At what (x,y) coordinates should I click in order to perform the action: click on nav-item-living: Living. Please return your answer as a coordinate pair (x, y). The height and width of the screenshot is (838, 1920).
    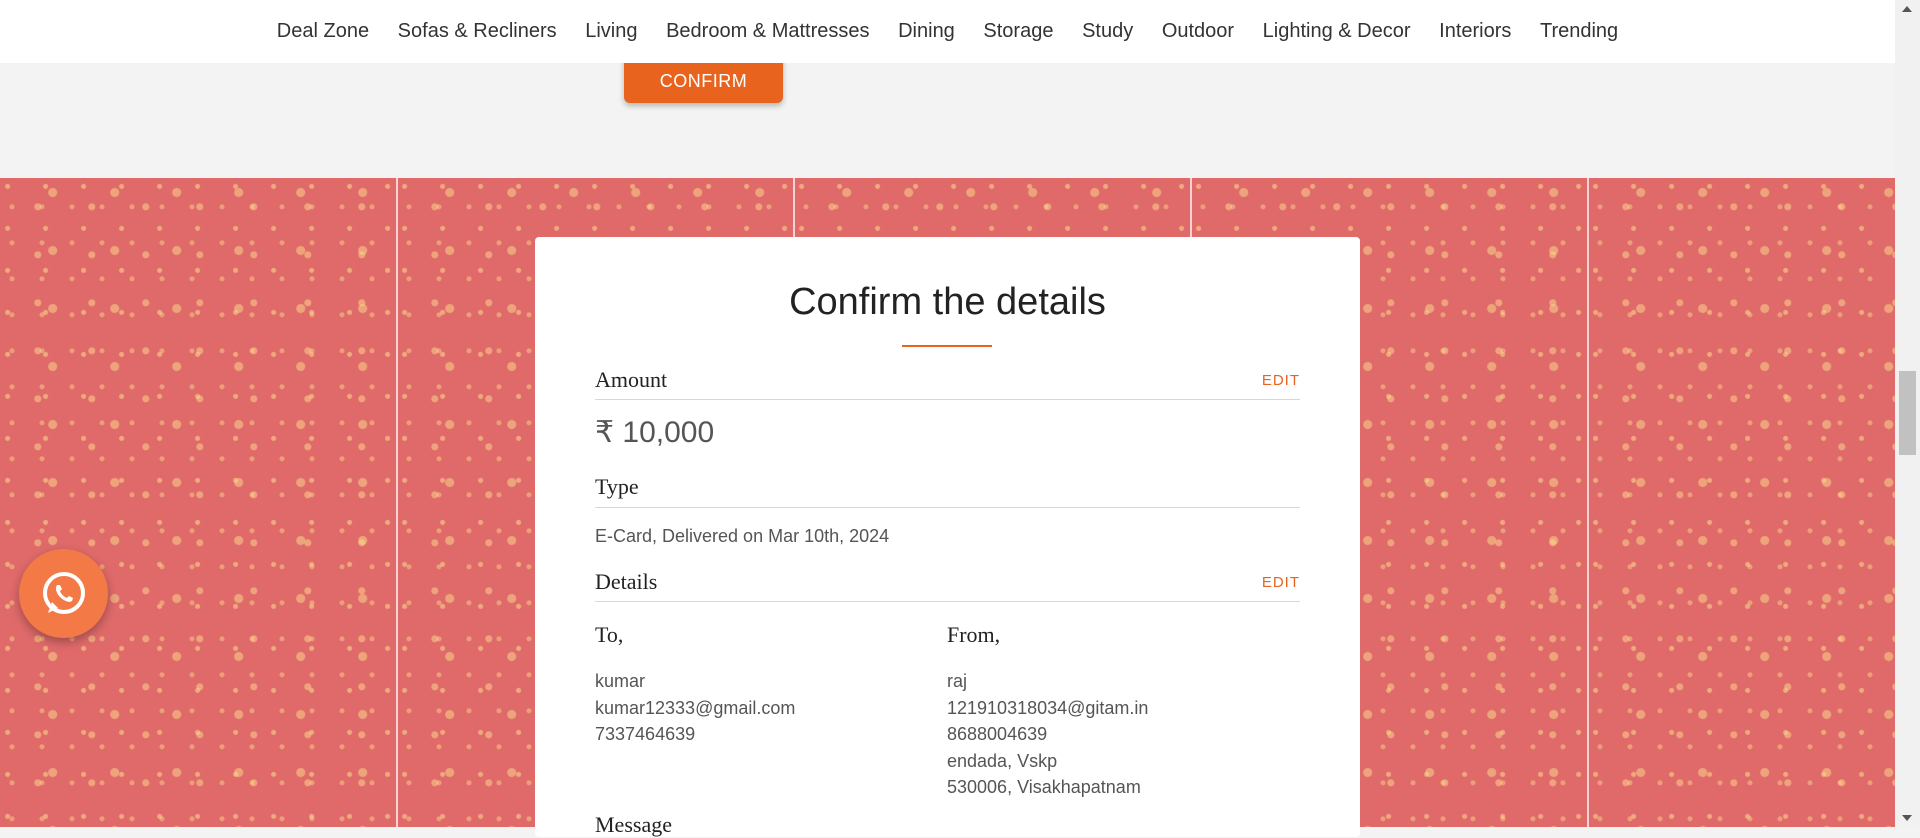
    Looking at the image, I should click on (611, 31).